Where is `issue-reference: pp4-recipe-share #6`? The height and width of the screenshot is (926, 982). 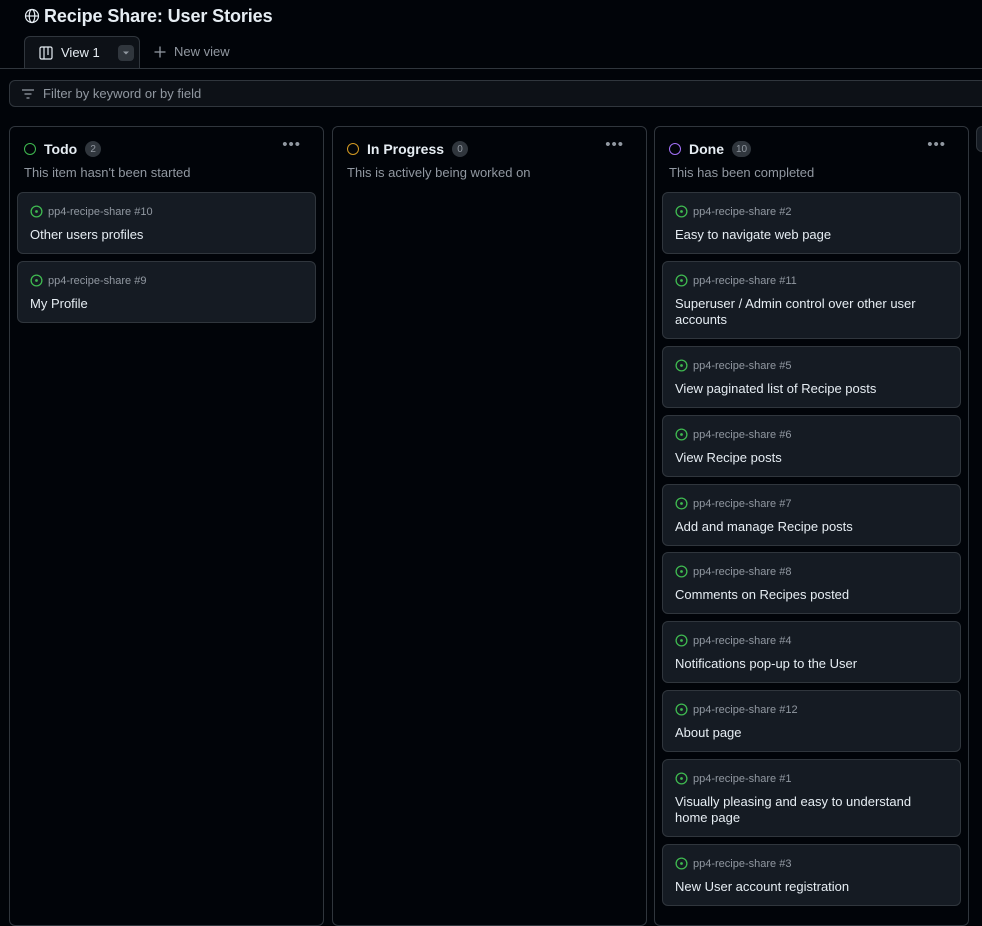 issue-reference: pp4-recipe-share #6 is located at coordinates (742, 434).